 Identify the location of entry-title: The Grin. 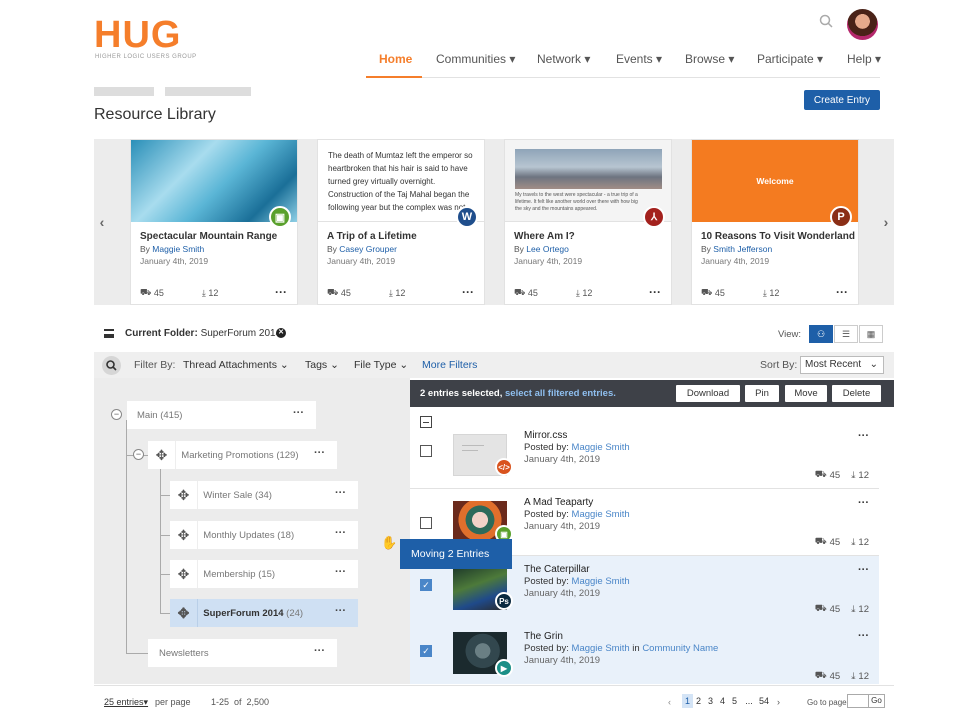
(543, 636).